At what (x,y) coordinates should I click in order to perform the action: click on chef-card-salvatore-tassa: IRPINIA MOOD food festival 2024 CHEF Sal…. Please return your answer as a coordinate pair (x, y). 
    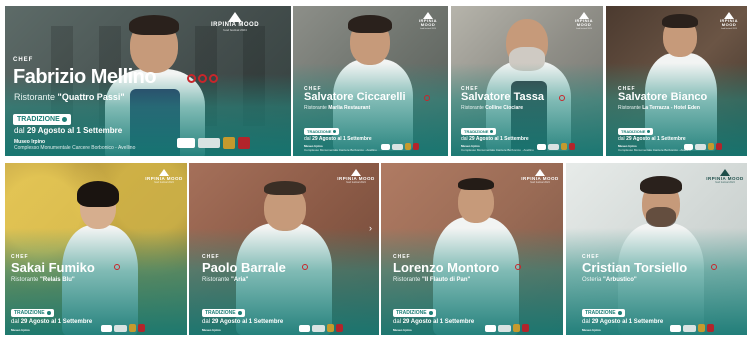
    Looking at the image, I should click on (527, 81).